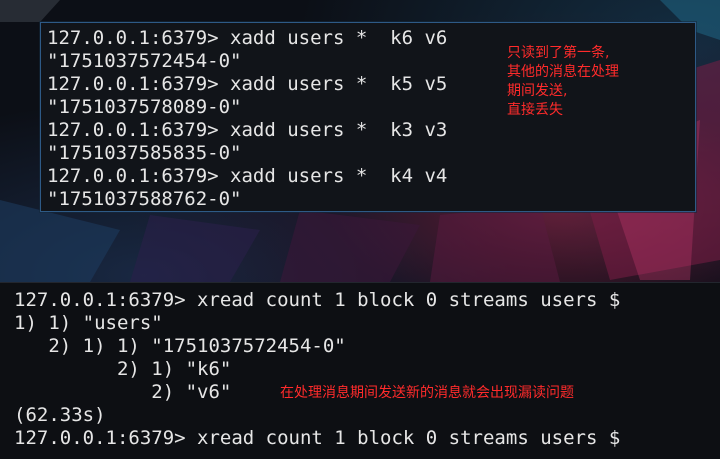  What do you see at coordinates (563, 72) in the screenshot?
I see `annotation-line: 其他的消息在处理` at bounding box center [563, 72].